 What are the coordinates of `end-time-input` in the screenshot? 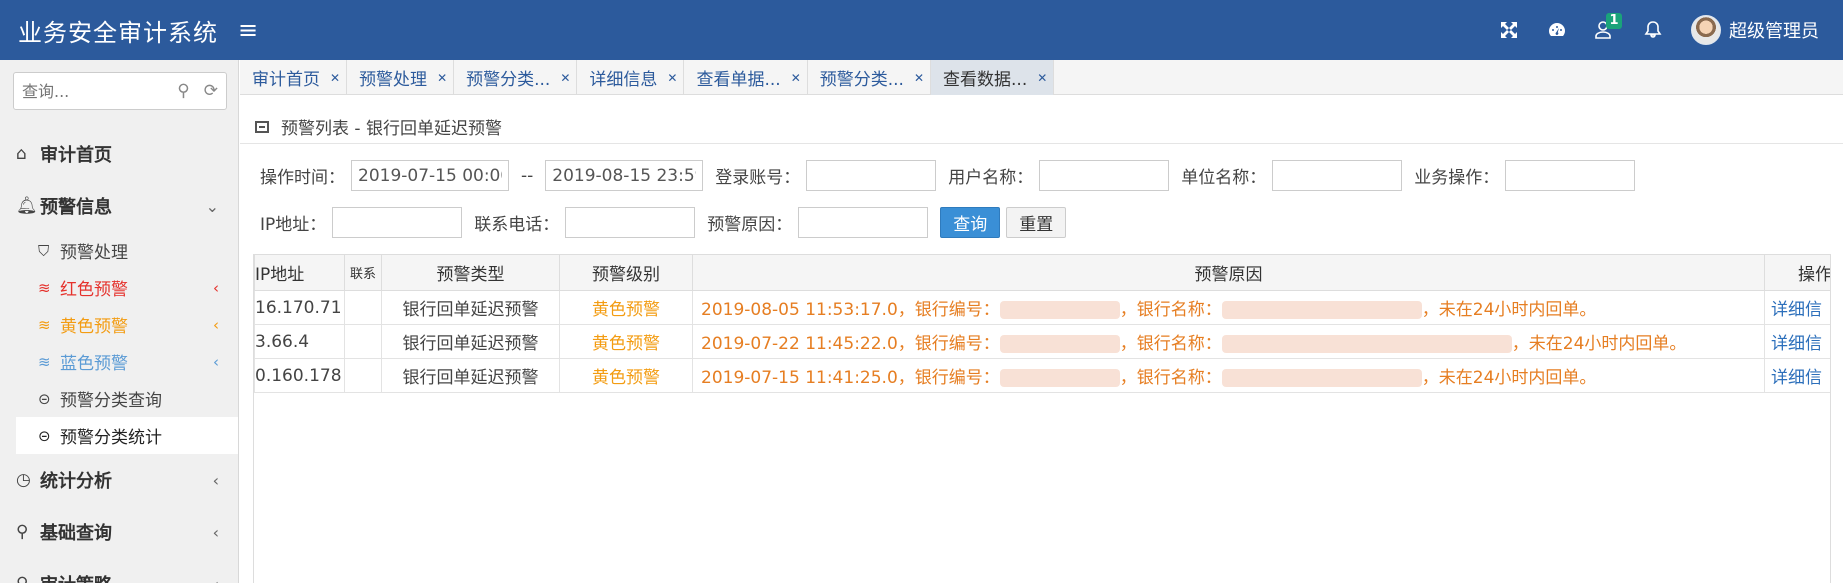 It's located at (624, 175).